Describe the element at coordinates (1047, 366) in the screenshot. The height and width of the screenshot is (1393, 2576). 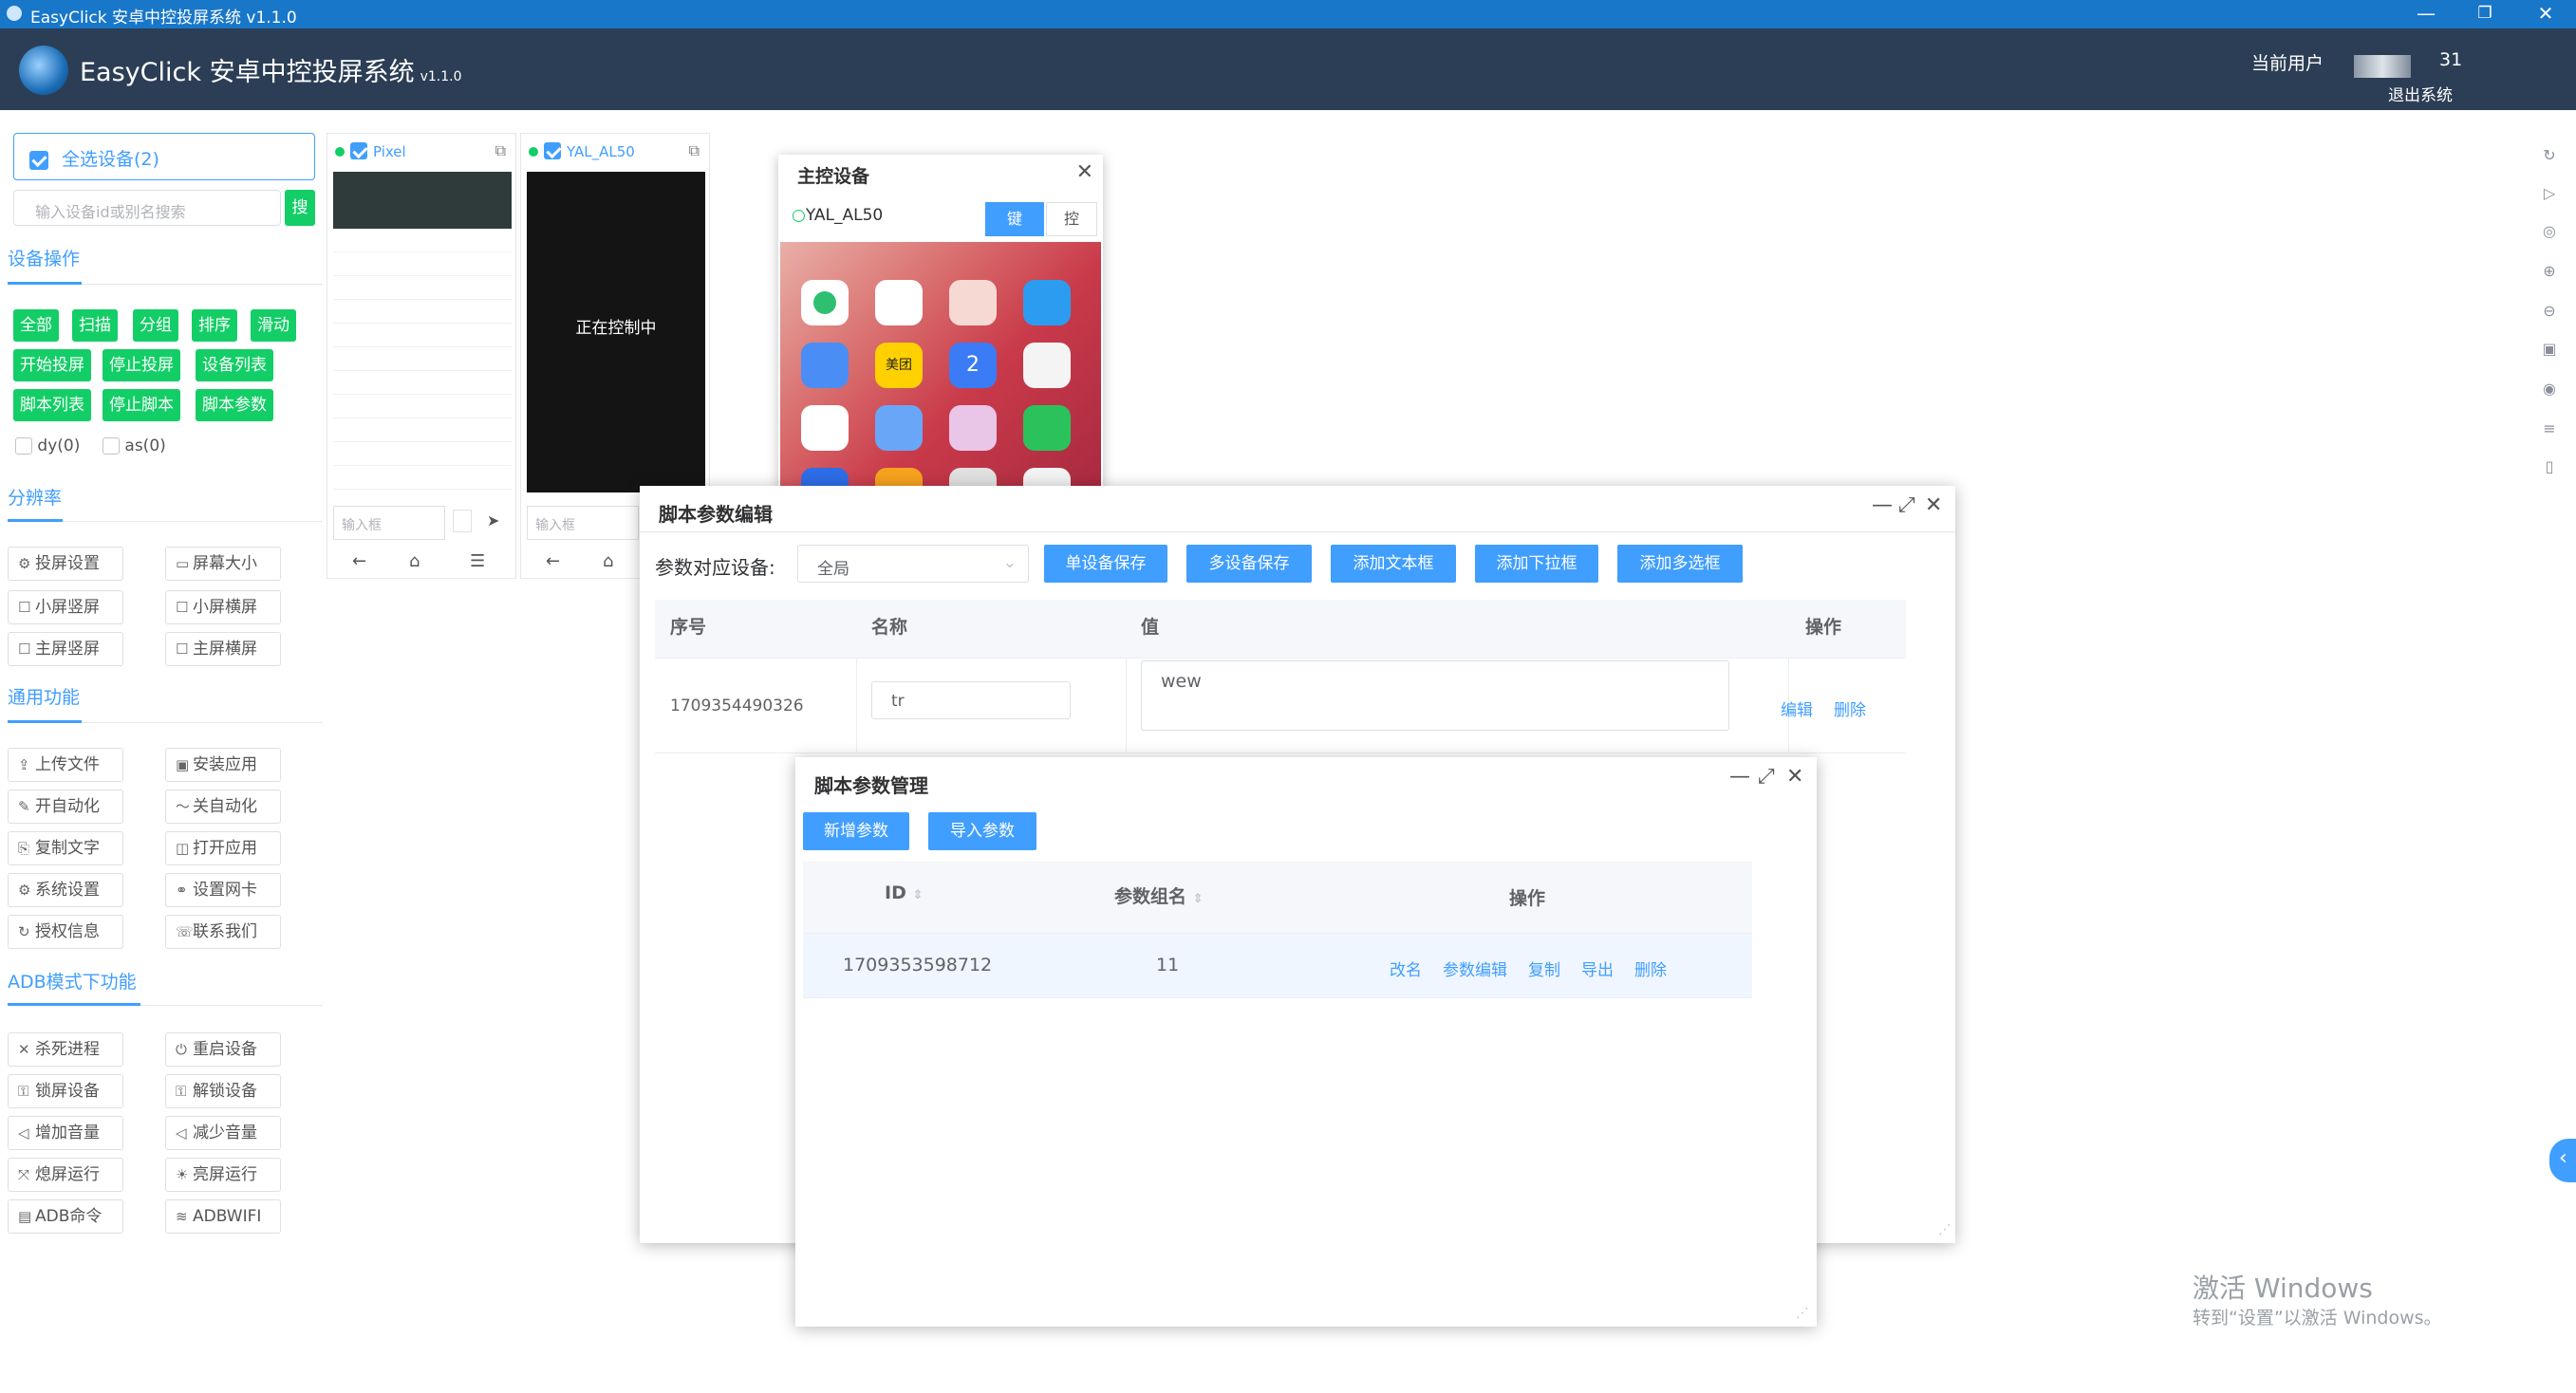
I see `camera-icon` at that location.